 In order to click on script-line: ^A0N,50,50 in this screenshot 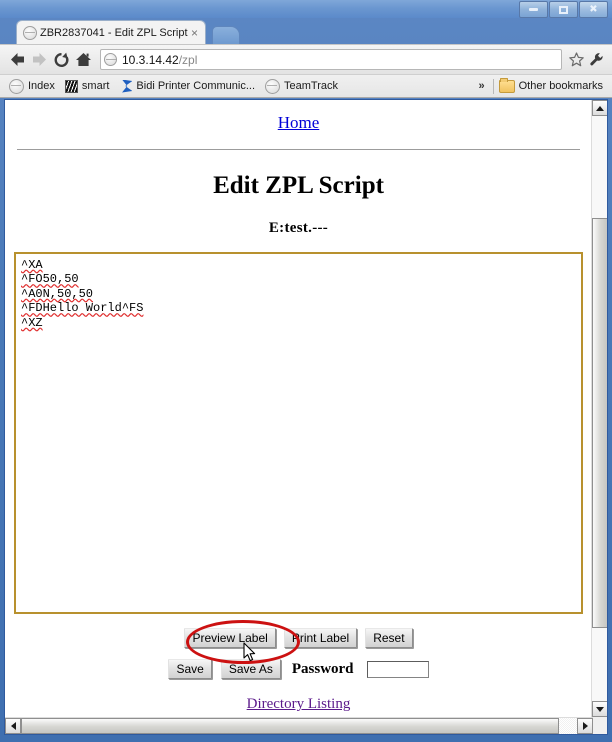, I will do `click(57, 293)`.